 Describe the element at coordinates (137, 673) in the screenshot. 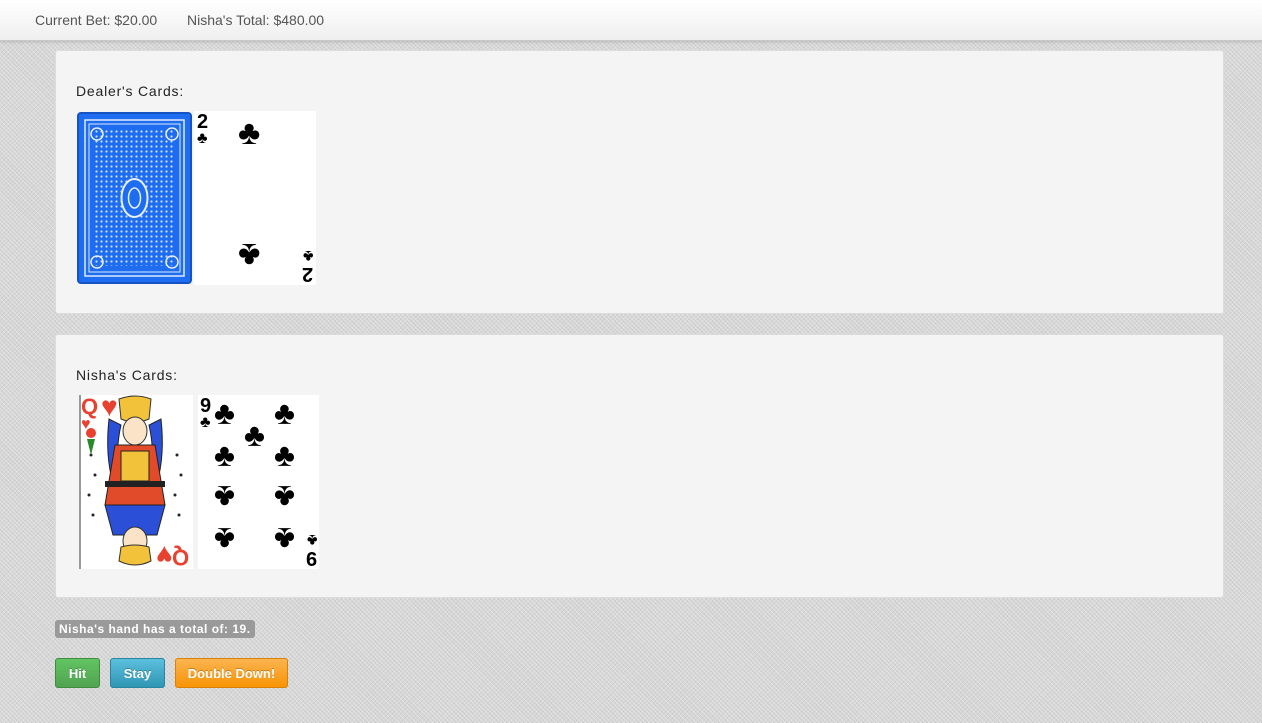

I see `stay-button: Stay` at that location.